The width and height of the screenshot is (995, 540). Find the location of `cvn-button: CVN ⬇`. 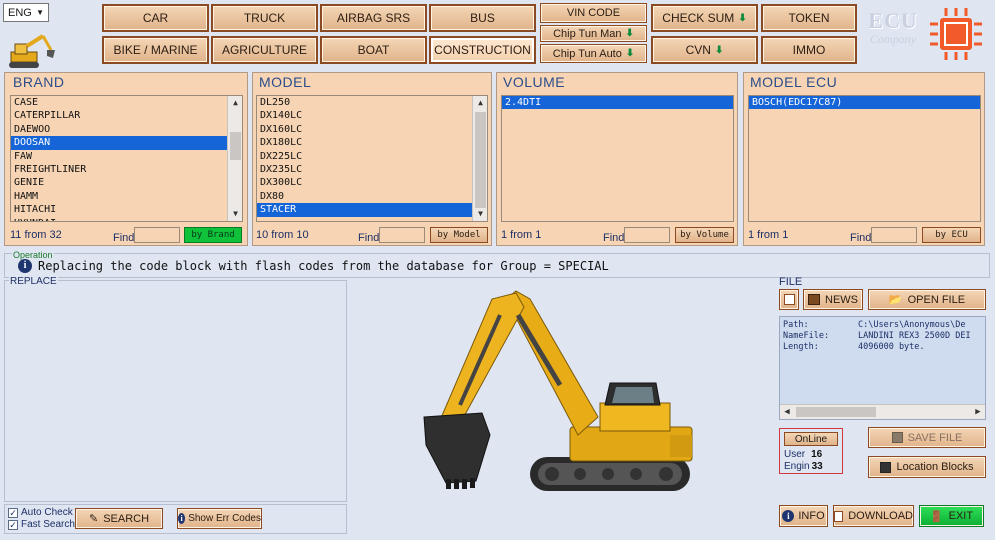

cvn-button: CVN ⬇ is located at coordinates (704, 50).